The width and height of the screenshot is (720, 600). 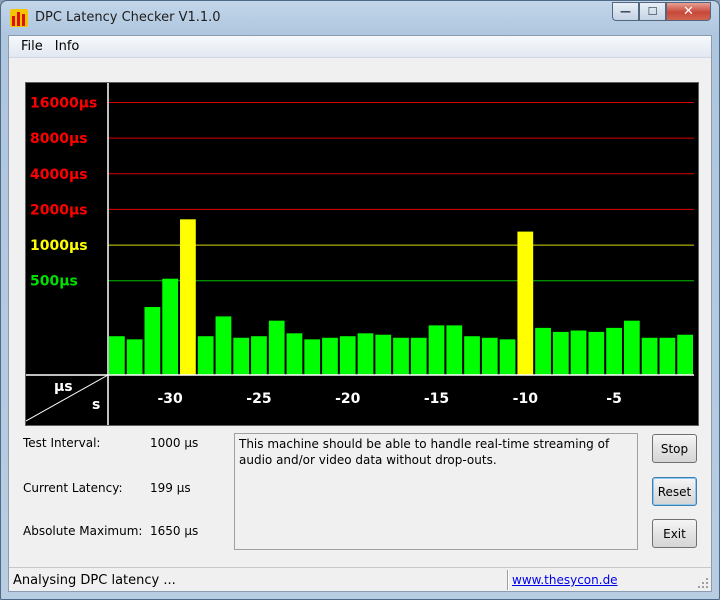 I want to click on minimize-button: —, so click(x=625, y=11).